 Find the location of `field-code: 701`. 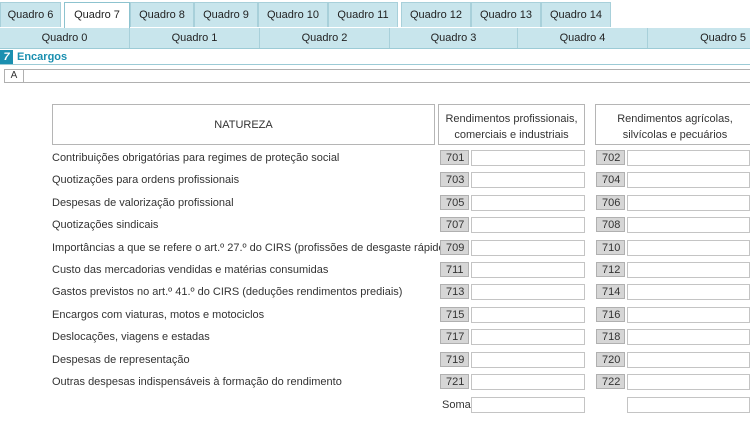

field-code: 701 is located at coordinates (454, 157).